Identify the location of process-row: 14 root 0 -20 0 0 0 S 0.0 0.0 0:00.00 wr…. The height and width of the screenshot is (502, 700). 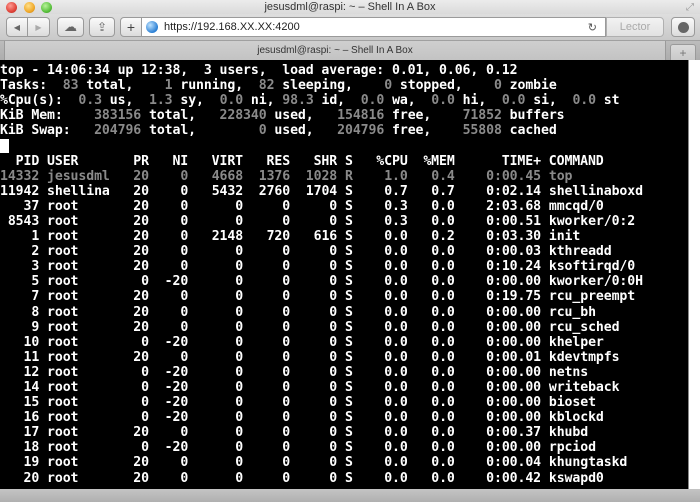
(344, 387).